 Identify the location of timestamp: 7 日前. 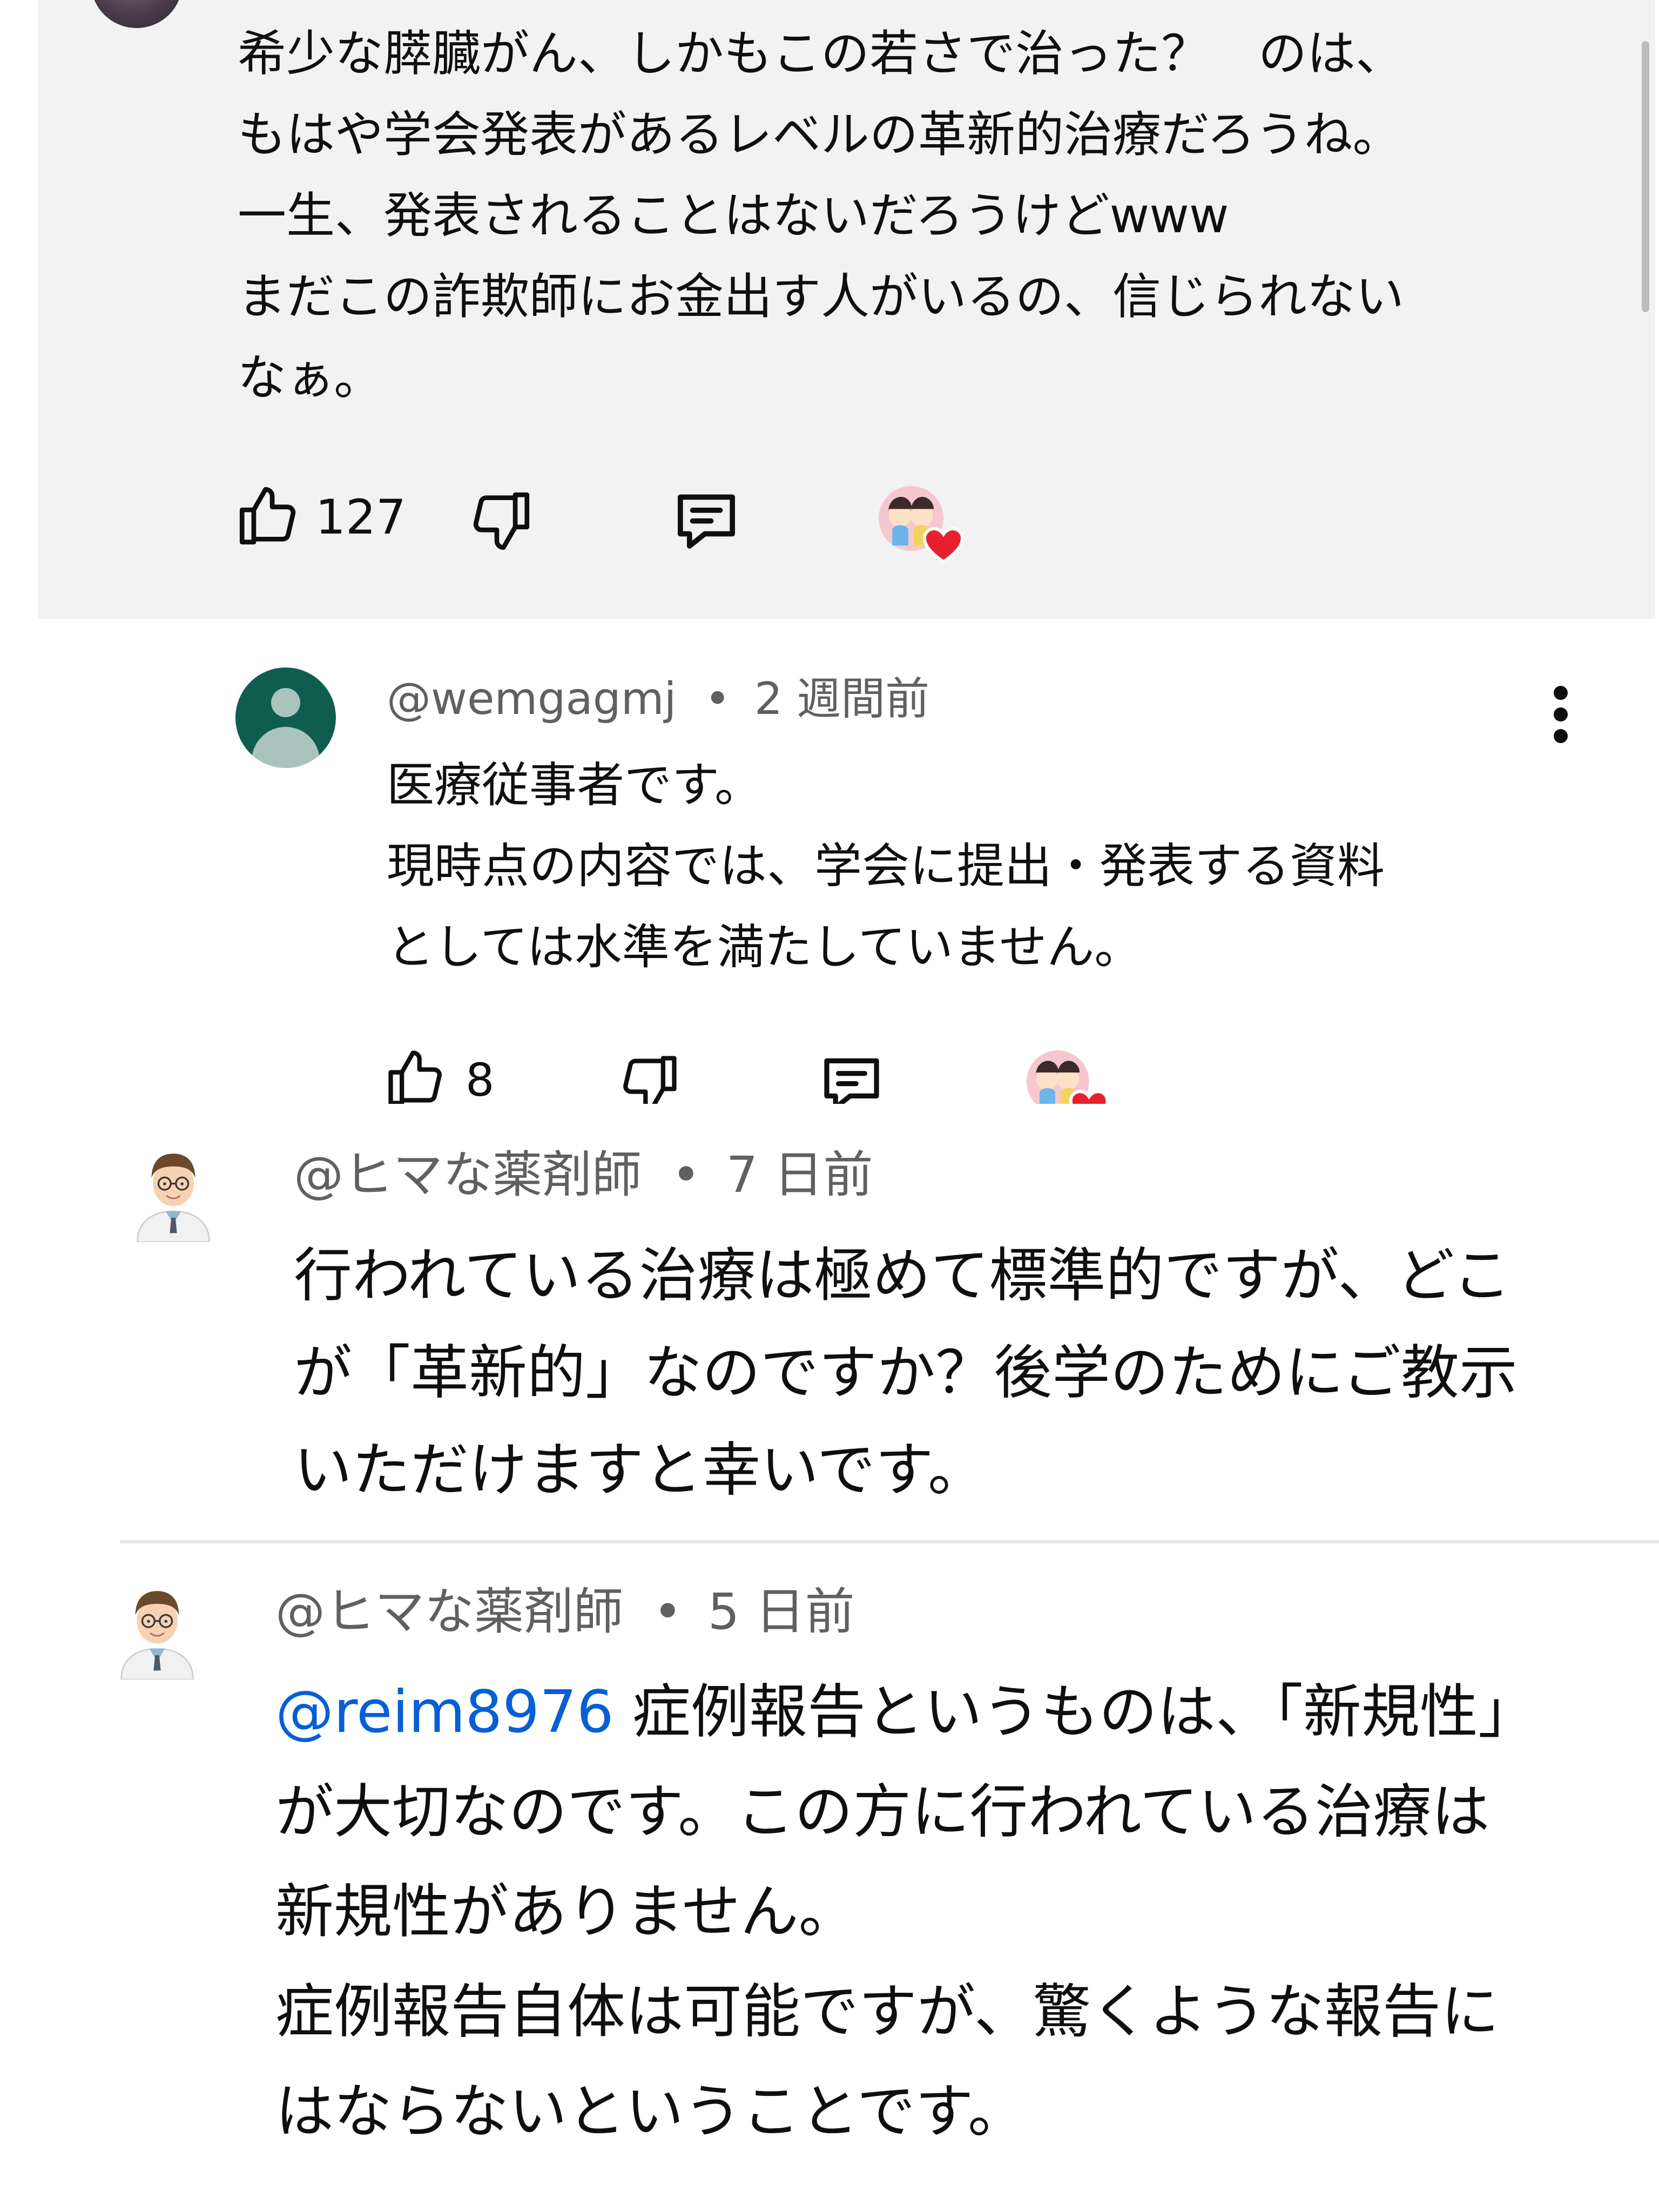
(799, 1175).